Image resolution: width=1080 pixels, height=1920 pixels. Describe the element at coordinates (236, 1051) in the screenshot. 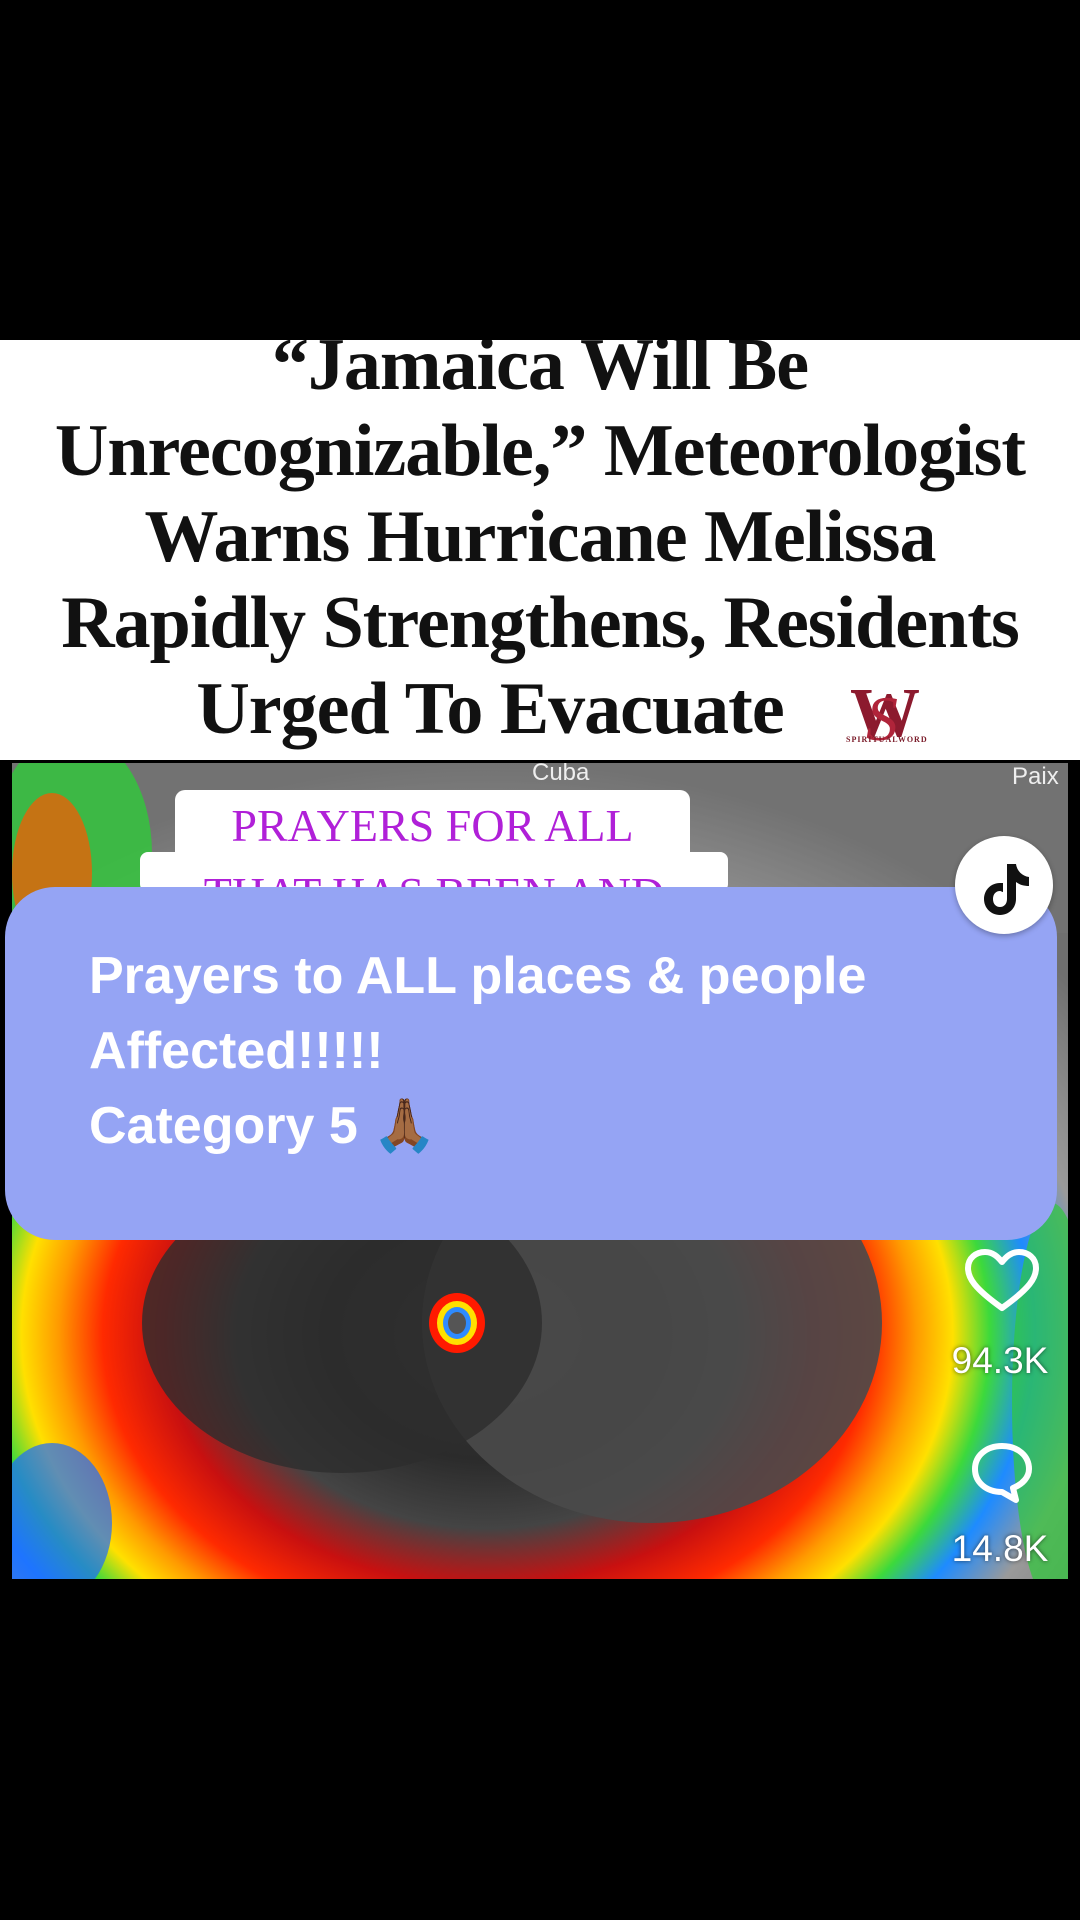

I see `caption-line-2: Affected!!!!!` at that location.